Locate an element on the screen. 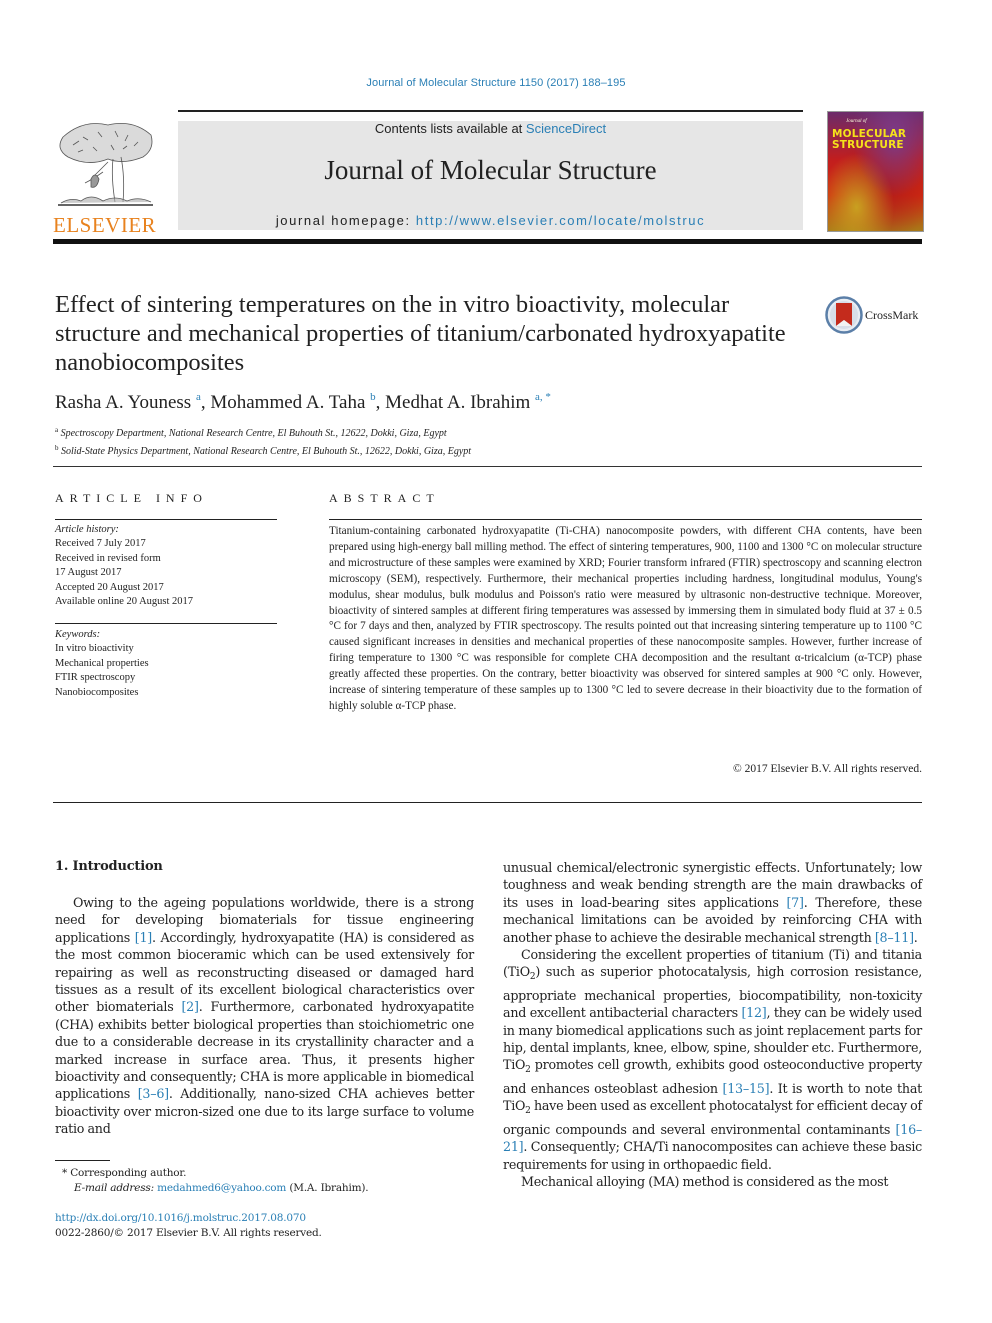 This screenshot has height=1323, width=992. contents-prefix: Contents lists available at is located at coordinates (450, 128).